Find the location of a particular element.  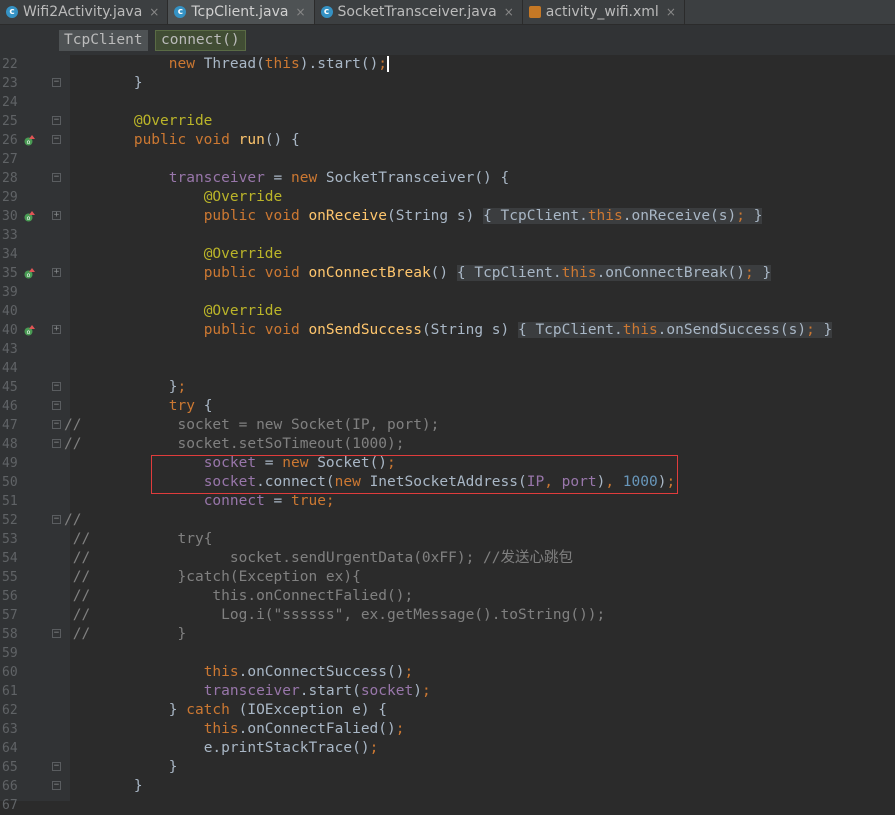

code-line: 58 − // } is located at coordinates (447, 634).